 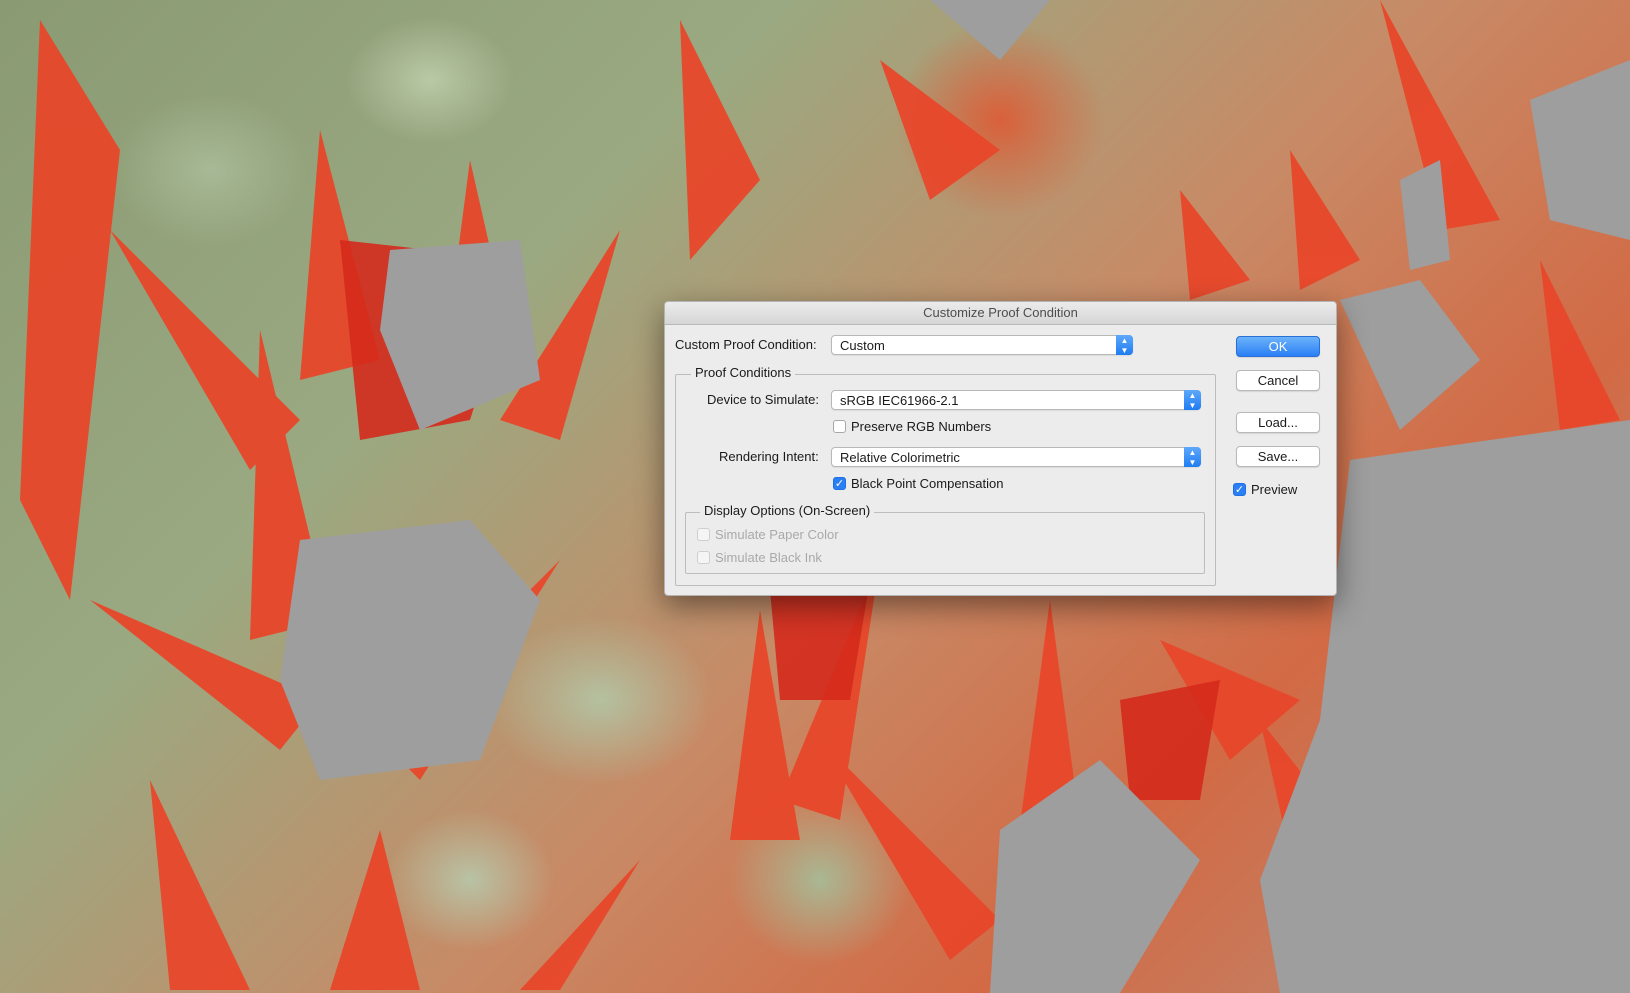 What do you see at coordinates (1278, 346) in the screenshot?
I see `ok-button: OK` at bounding box center [1278, 346].